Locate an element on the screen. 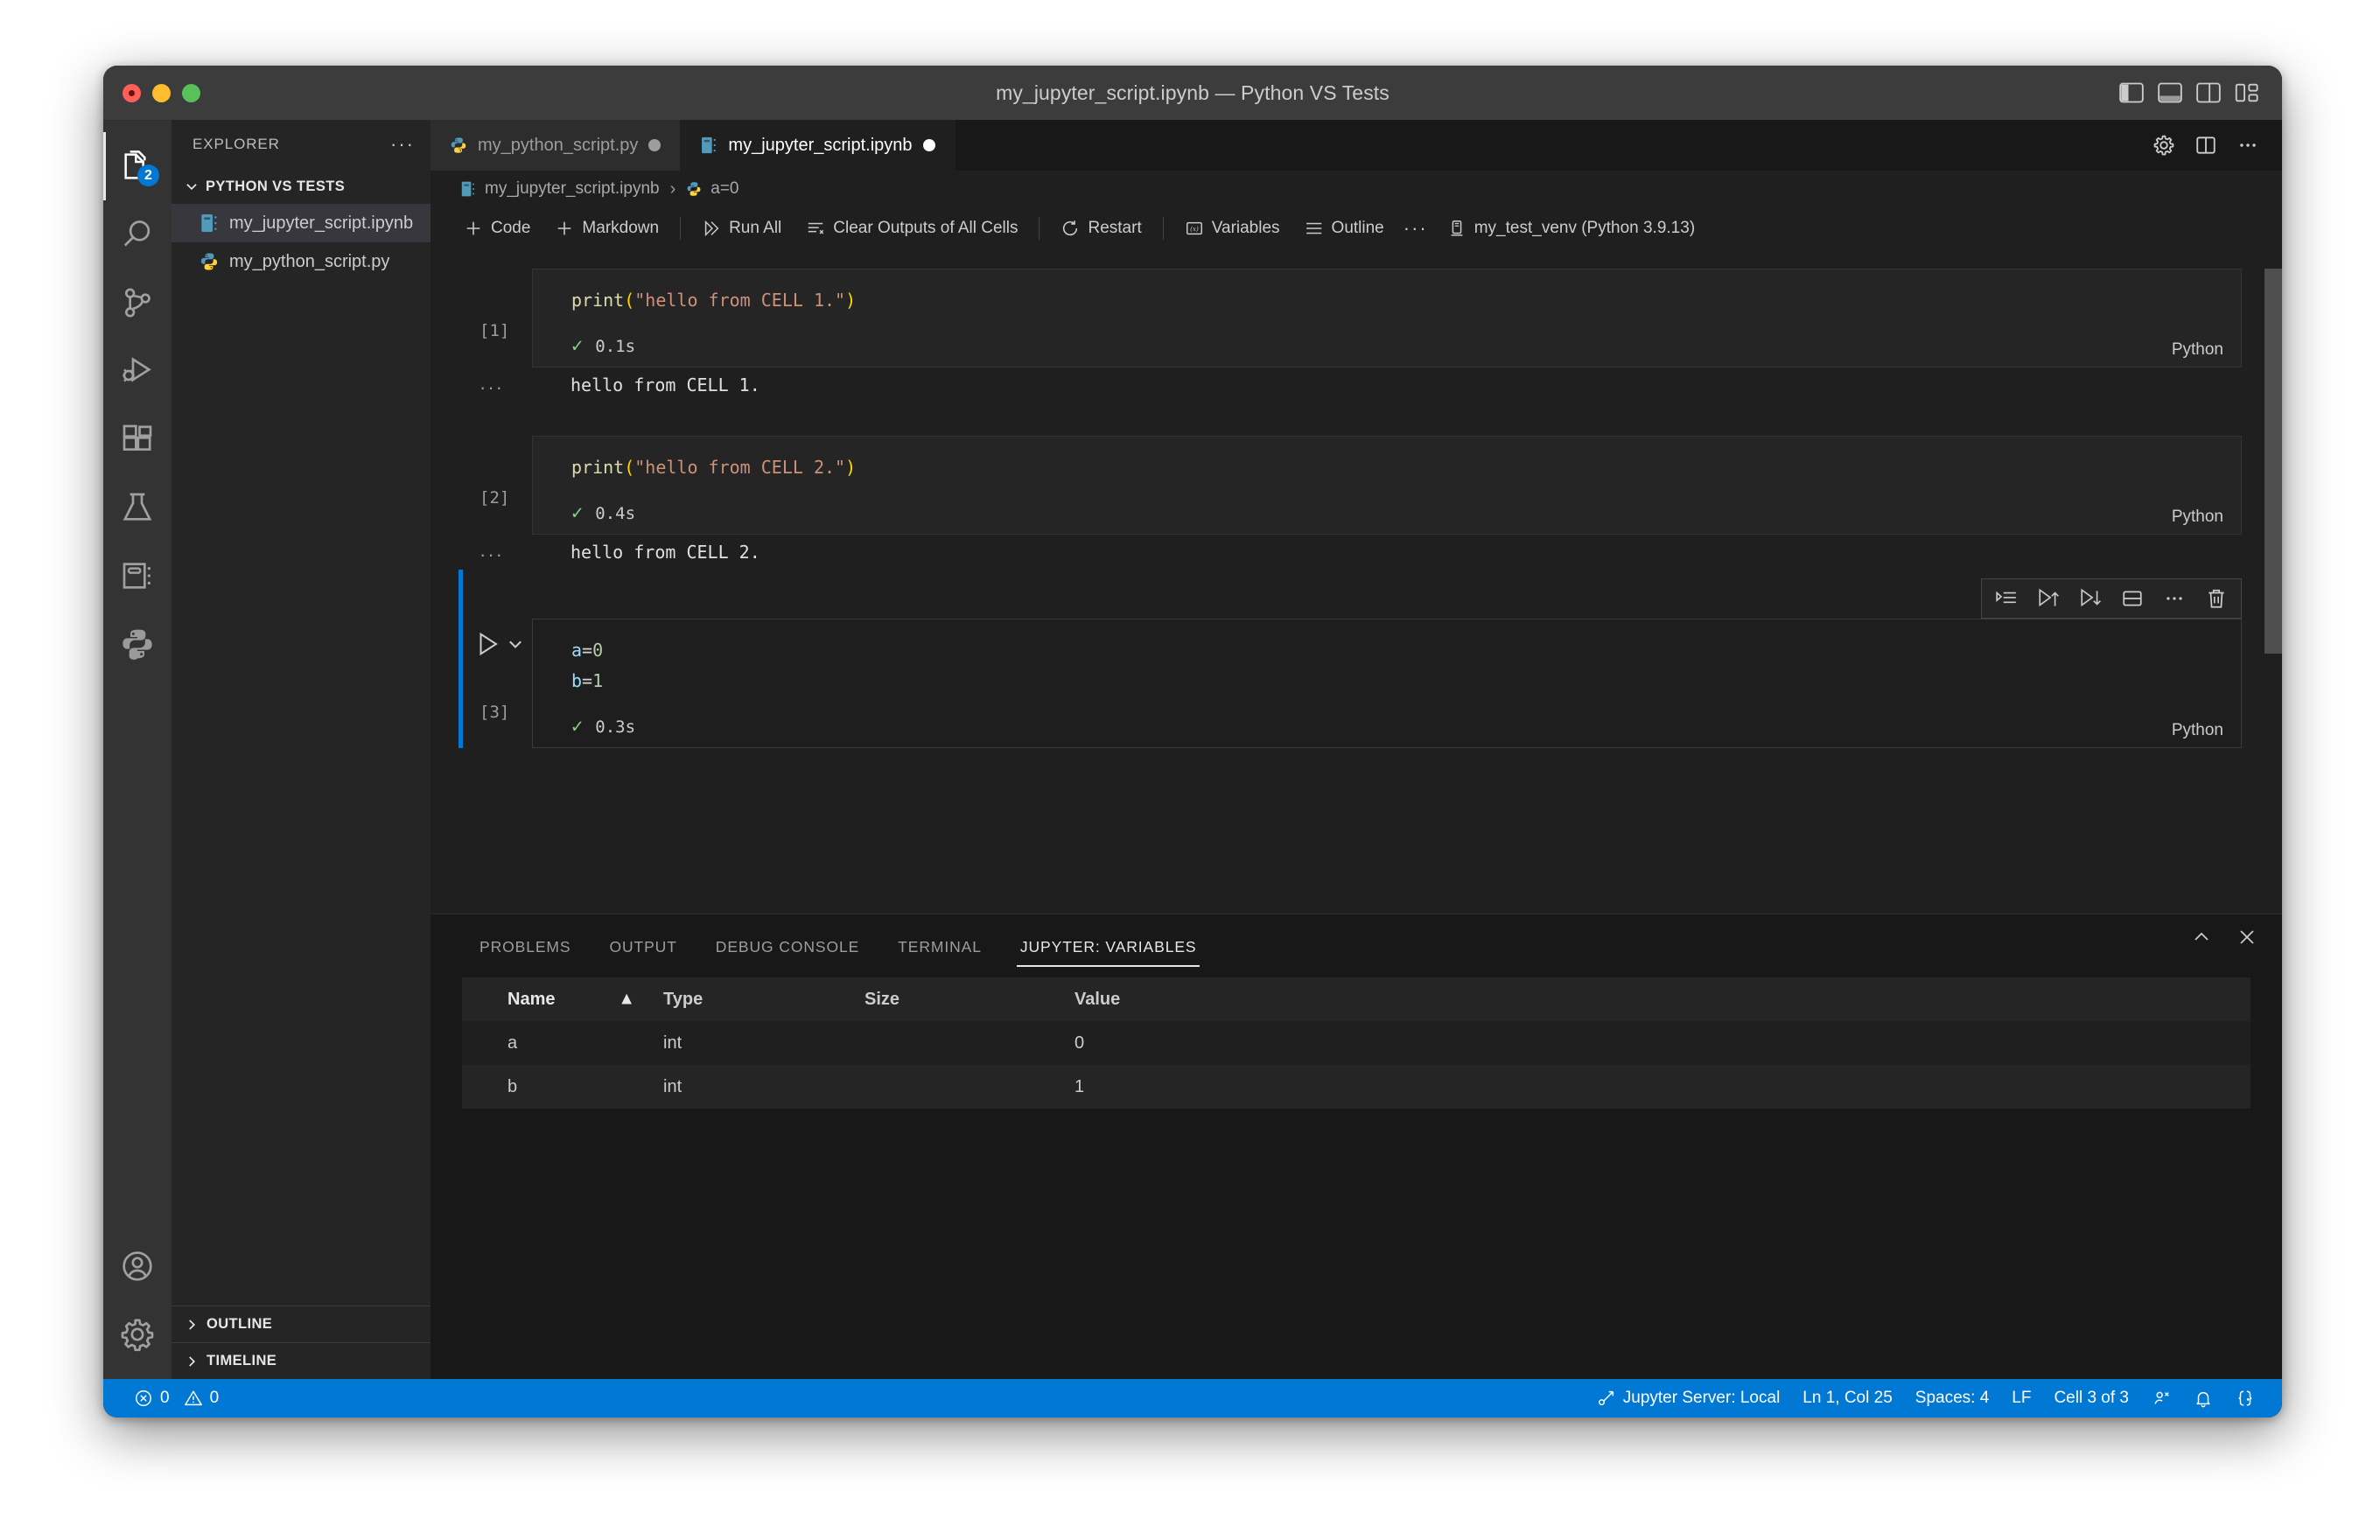  jupyter-server-status: Jupyter Server: Local is located at coordinates (1689, 1398).